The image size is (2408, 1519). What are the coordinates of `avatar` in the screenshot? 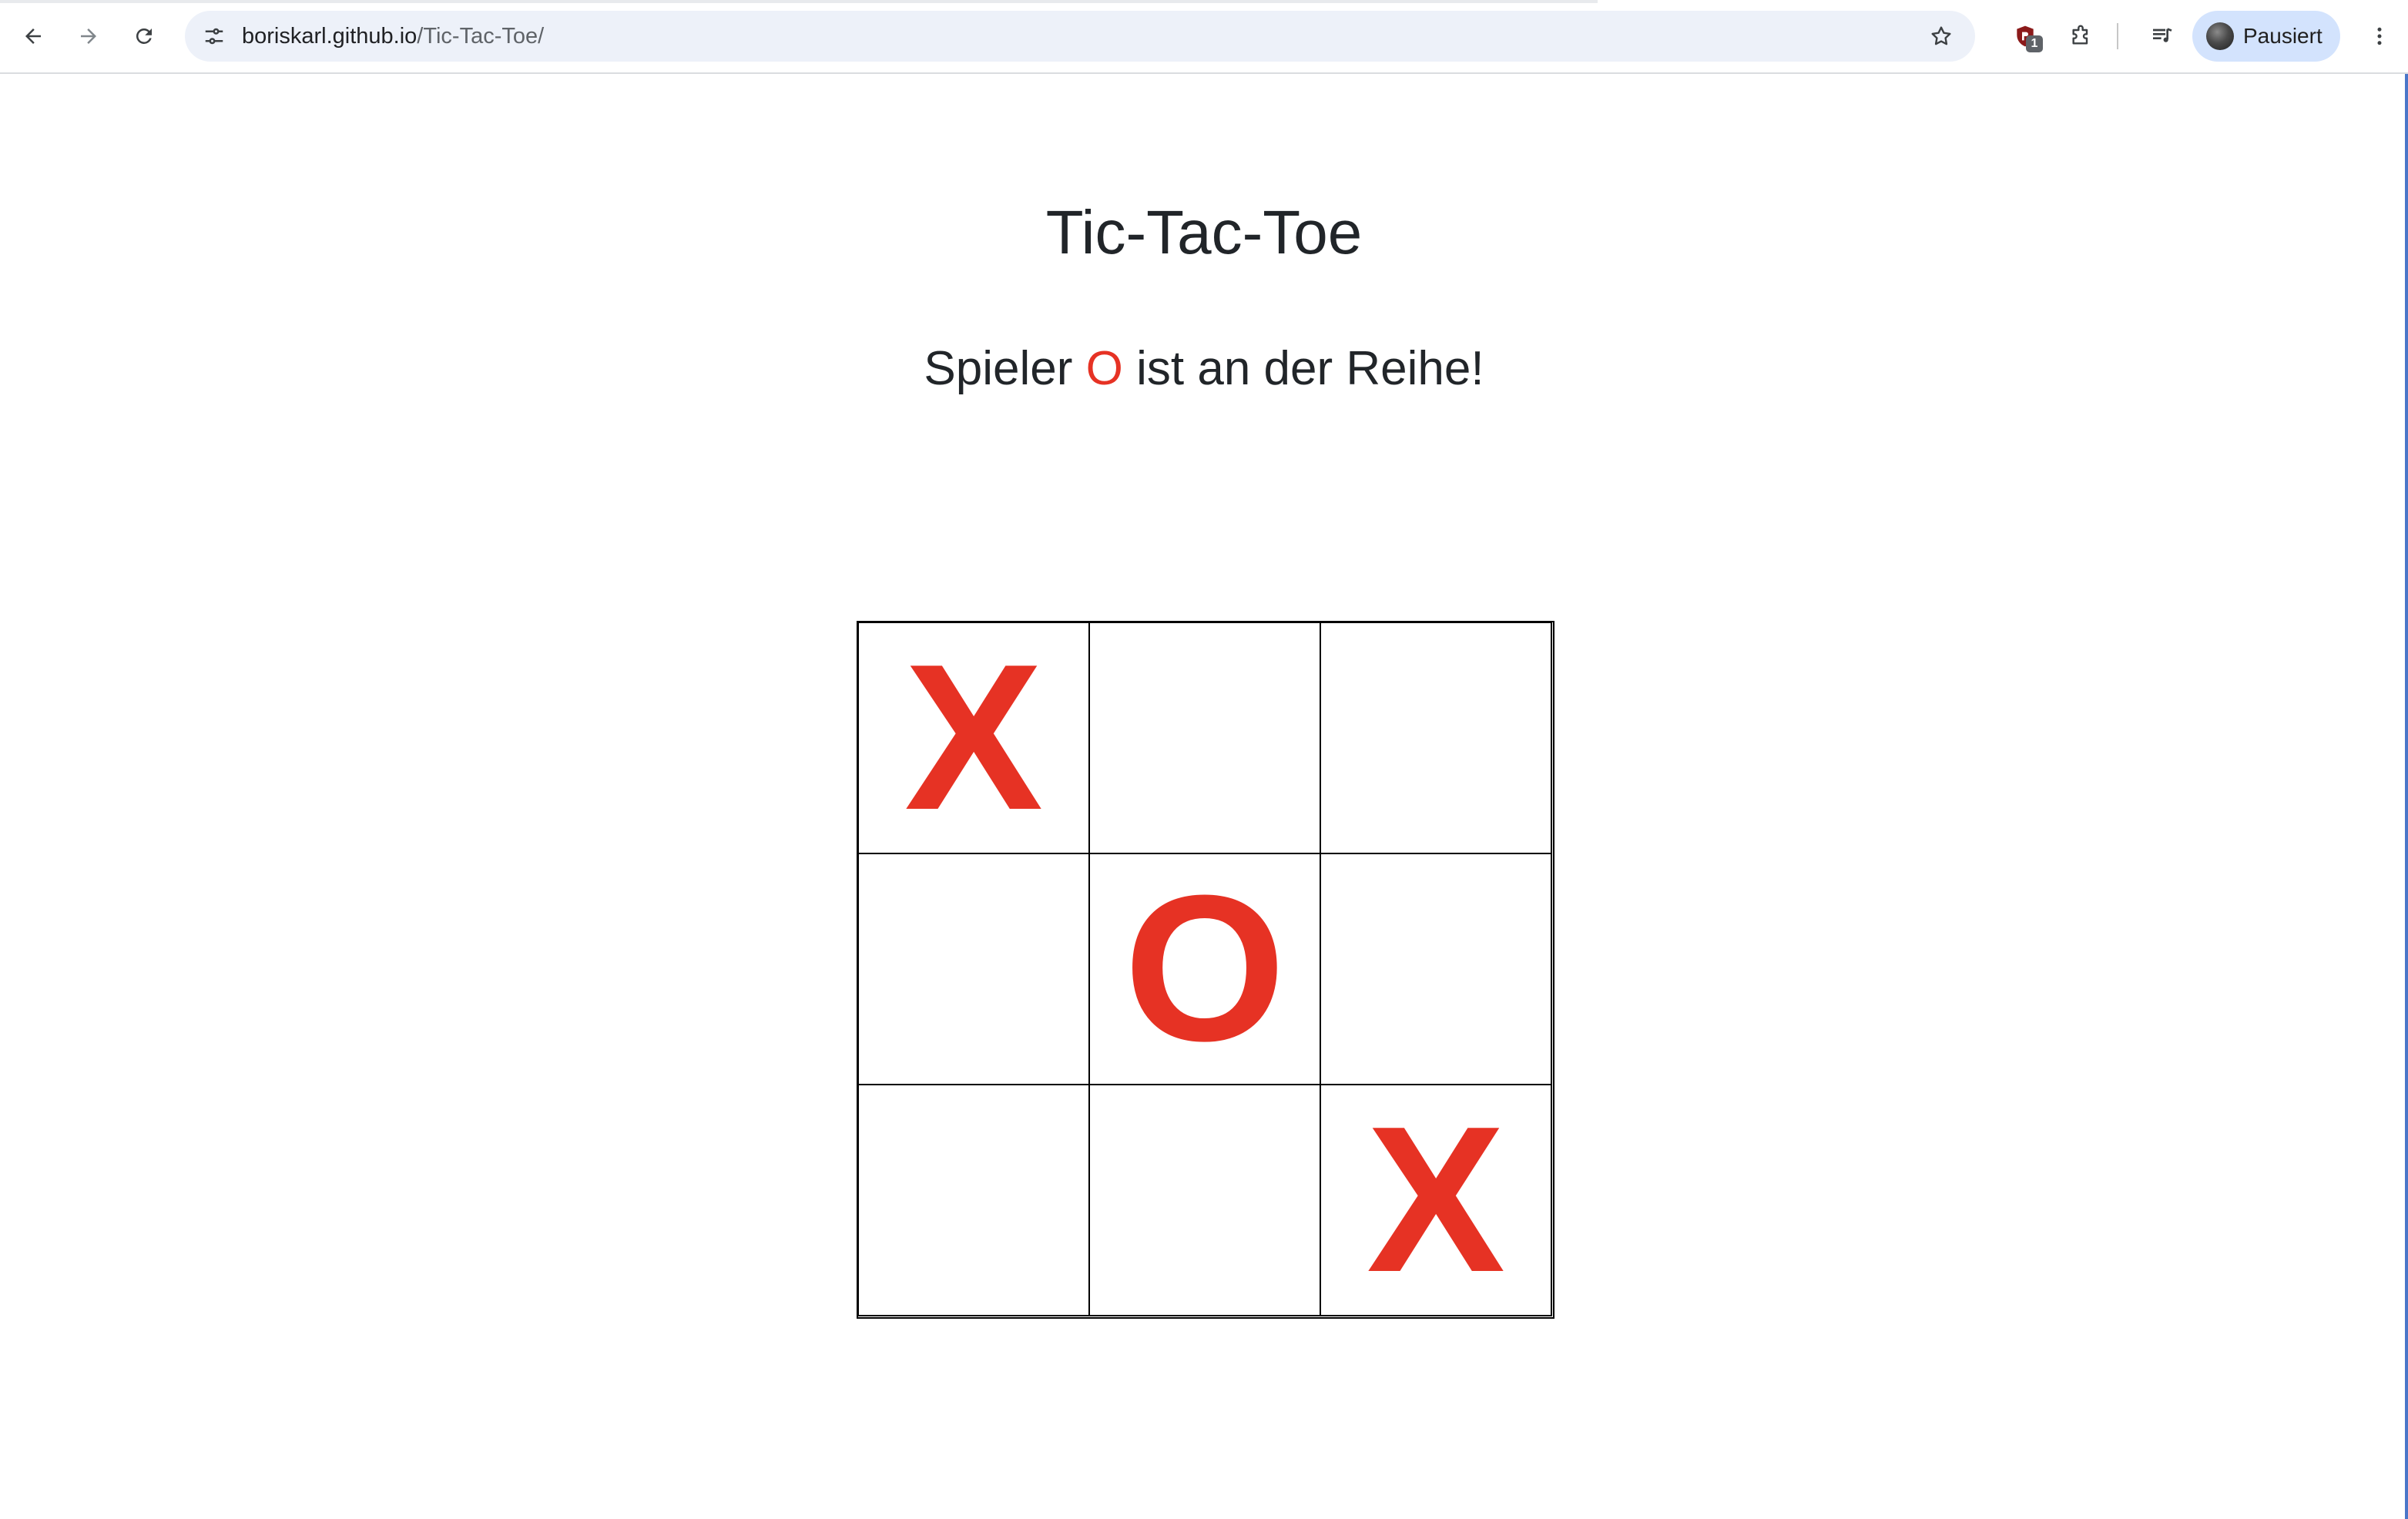 It's located at (2220, 36).